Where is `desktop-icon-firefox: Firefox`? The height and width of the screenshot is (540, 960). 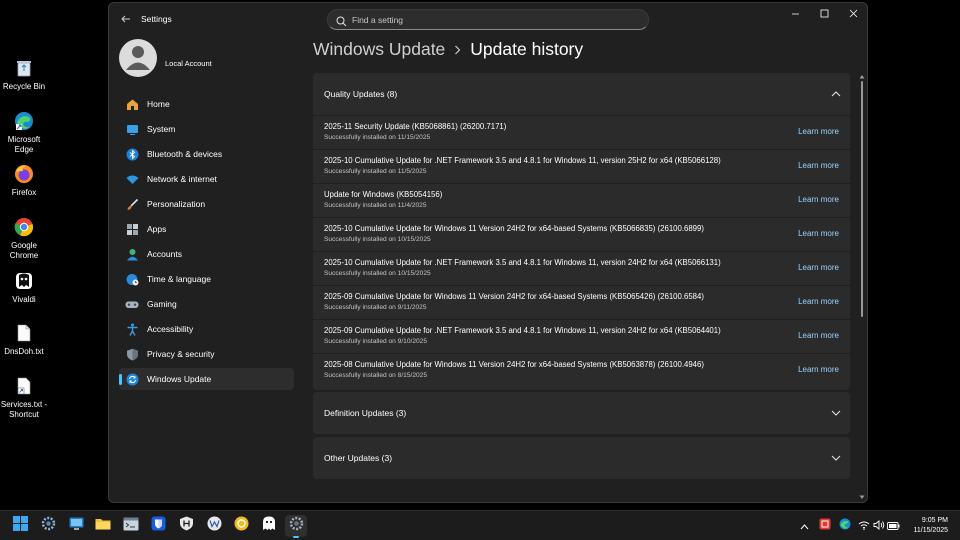 desktop-icon-firefox: Firefox is located at coordinates (24, 180).